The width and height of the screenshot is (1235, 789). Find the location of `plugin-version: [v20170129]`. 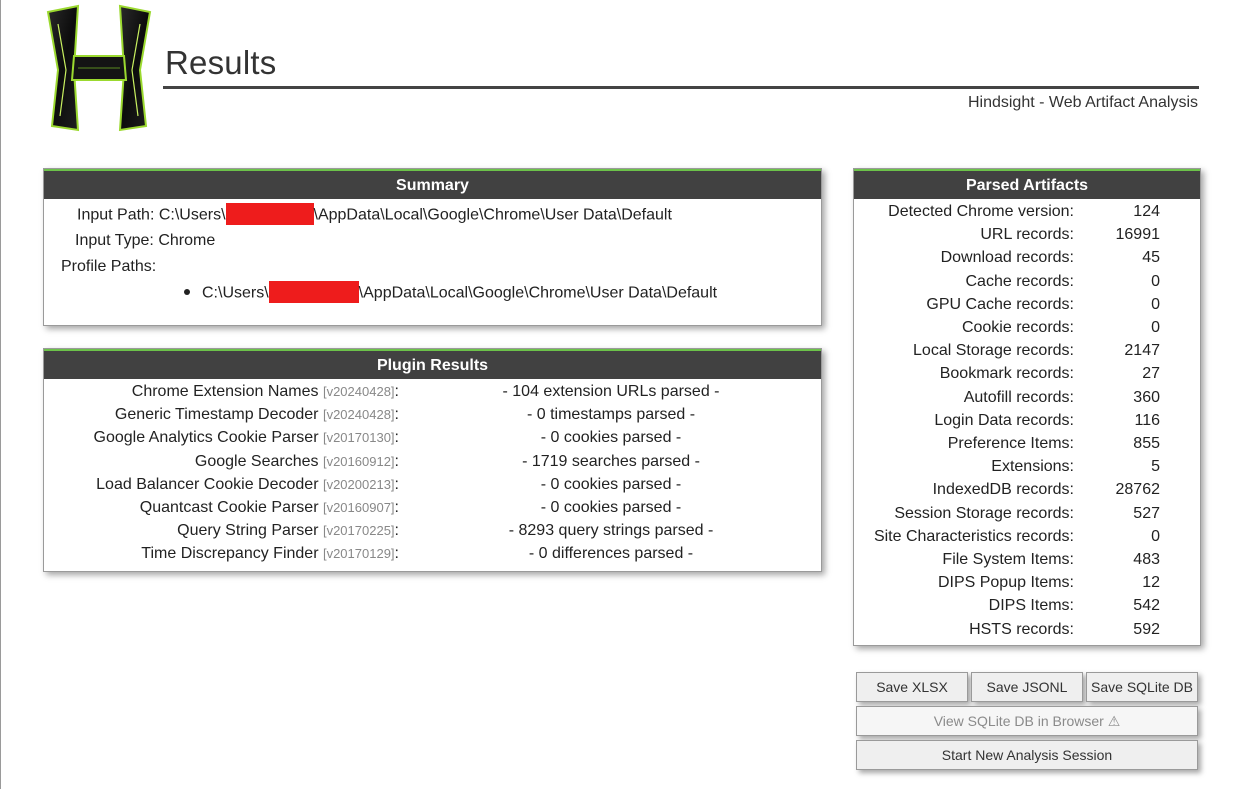

plugin-version: [v20170129] is located at coordinates (358, 554).